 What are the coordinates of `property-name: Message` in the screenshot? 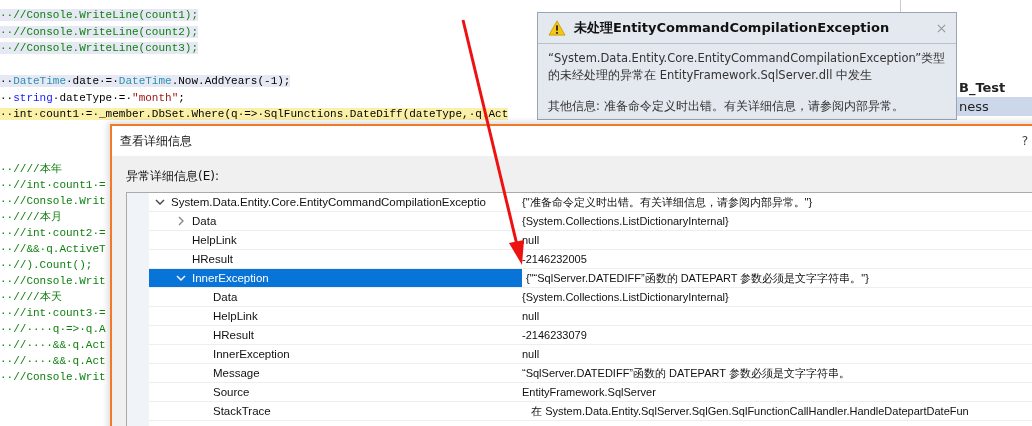 It's located at (236, 373).